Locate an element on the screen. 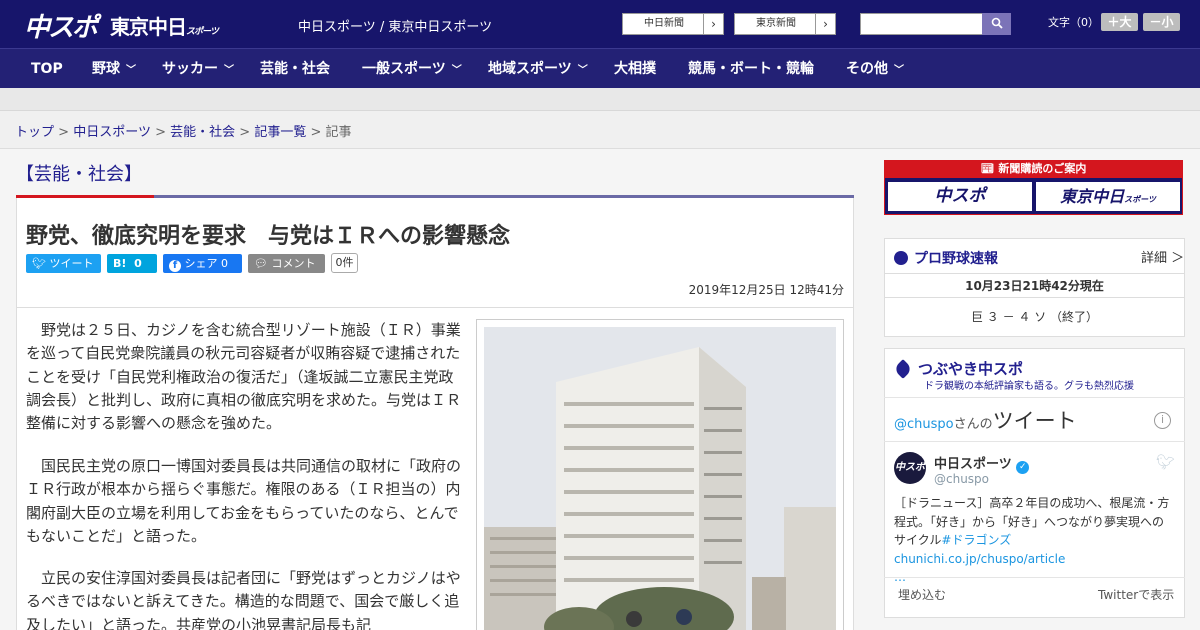 This screenshot has width=1200, height=630. twitter-icon: 🐦︎ is located at coordinates (39, 263).